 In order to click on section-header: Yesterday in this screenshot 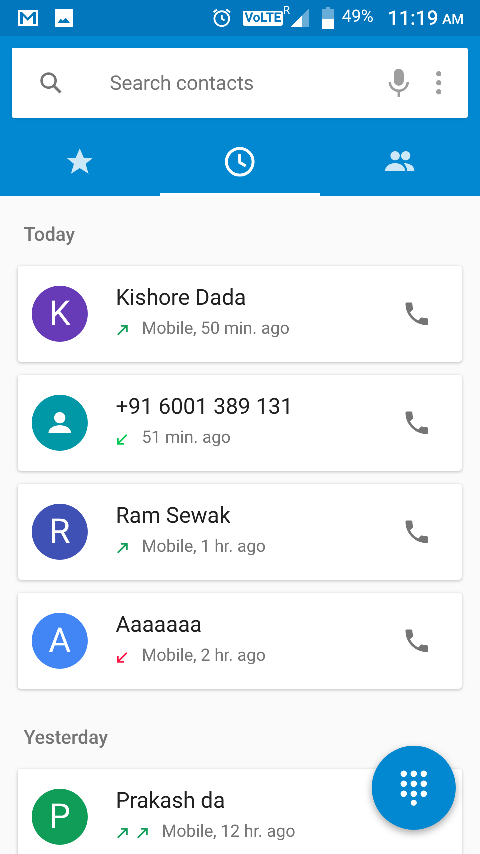, I will do `click(66, 738)`.